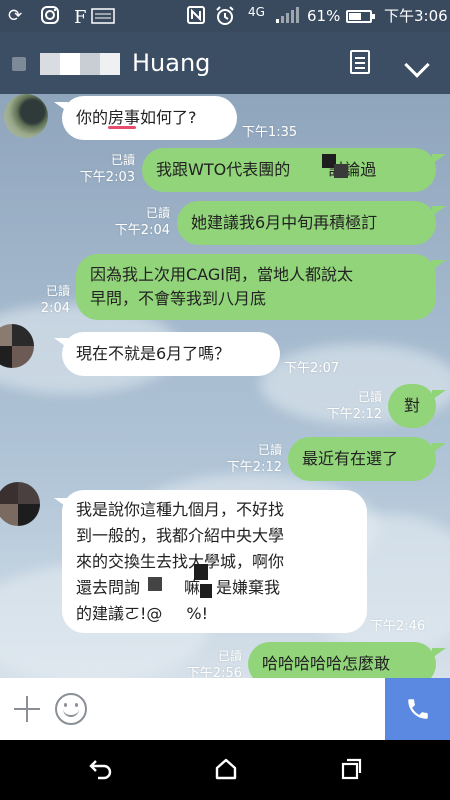 The width and height of the screenshot is (450, 800). I want to click on message-bubble: 對, so click(412, 406).